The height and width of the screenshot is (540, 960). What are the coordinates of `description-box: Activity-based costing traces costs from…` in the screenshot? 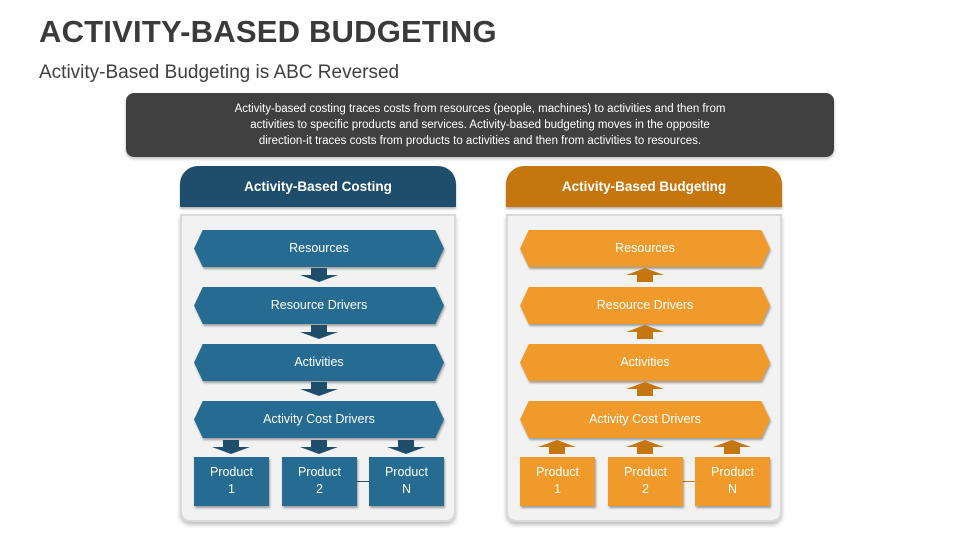 It's located at (480, 125).